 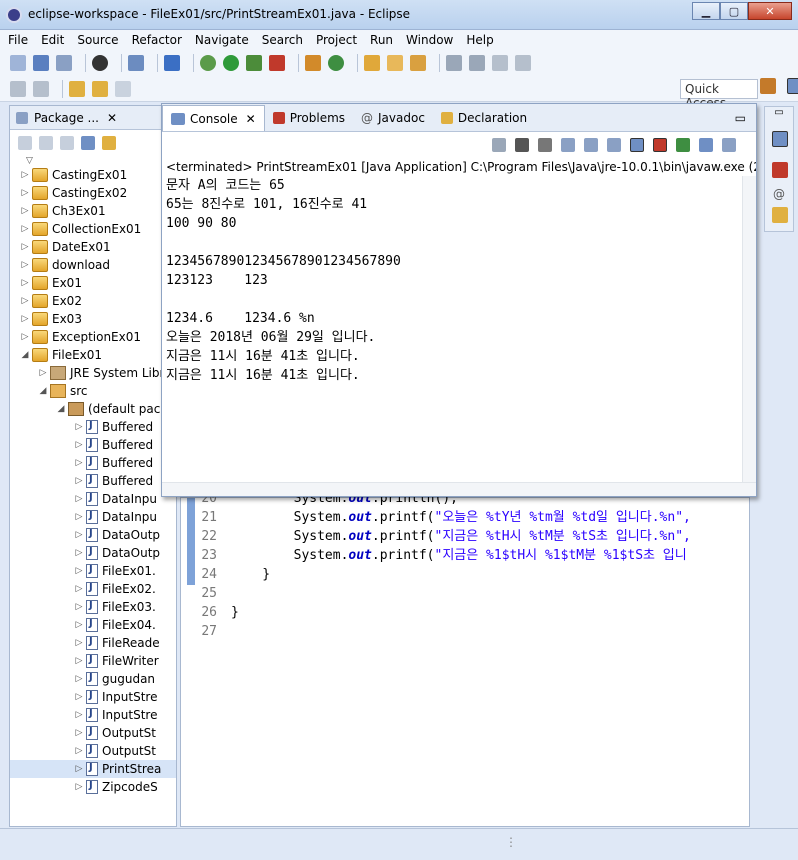 I want to click on word-wrap-icon, so click(x=614, y=145).